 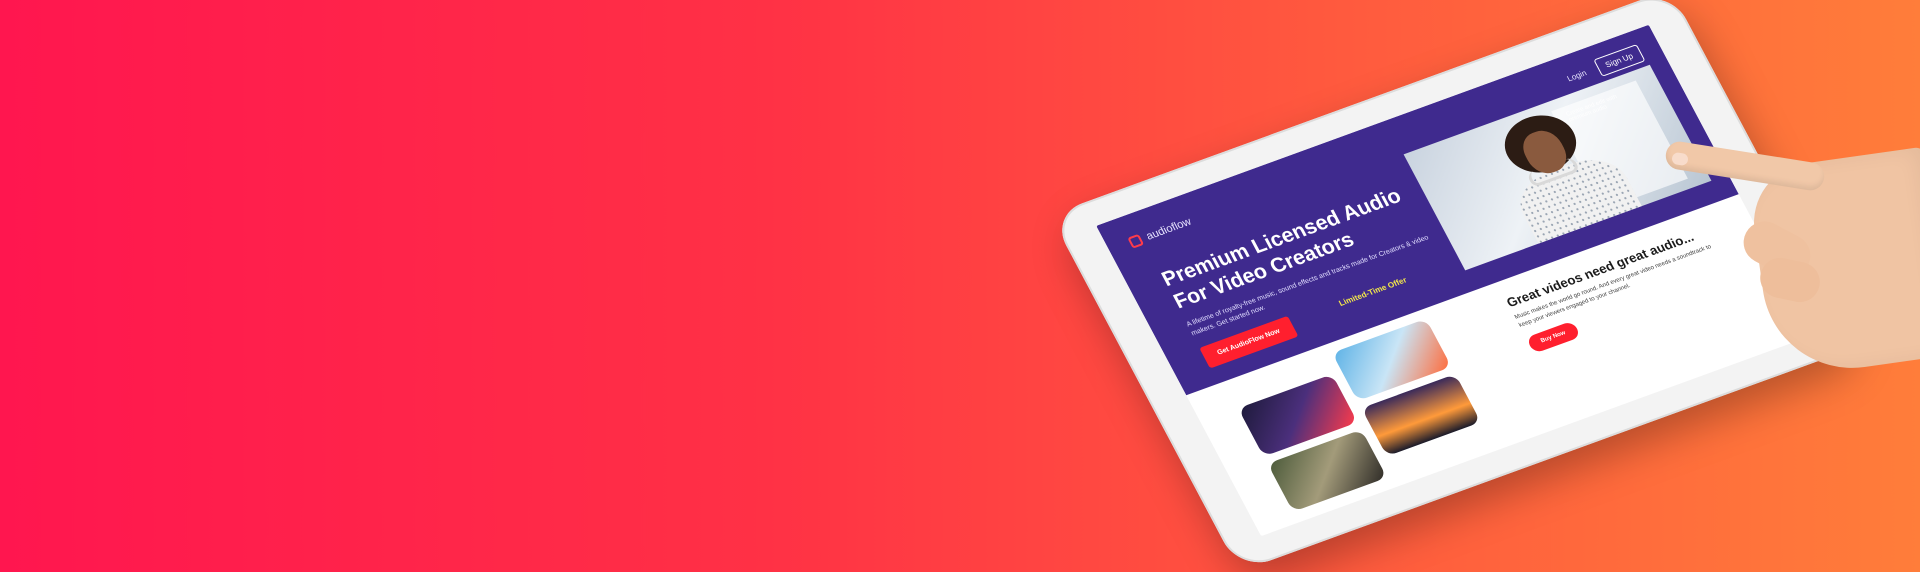 I want to click on login-link: Login, so click(x=1577, y=76).